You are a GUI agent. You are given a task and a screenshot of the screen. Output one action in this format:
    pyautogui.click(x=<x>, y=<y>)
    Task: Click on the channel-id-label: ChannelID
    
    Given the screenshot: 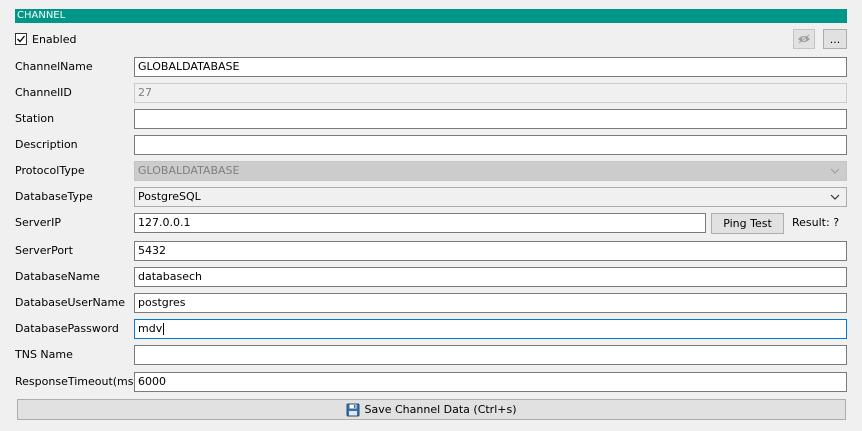 What is the action you would take?
    pyautogui.click(x=43, y=92)
    